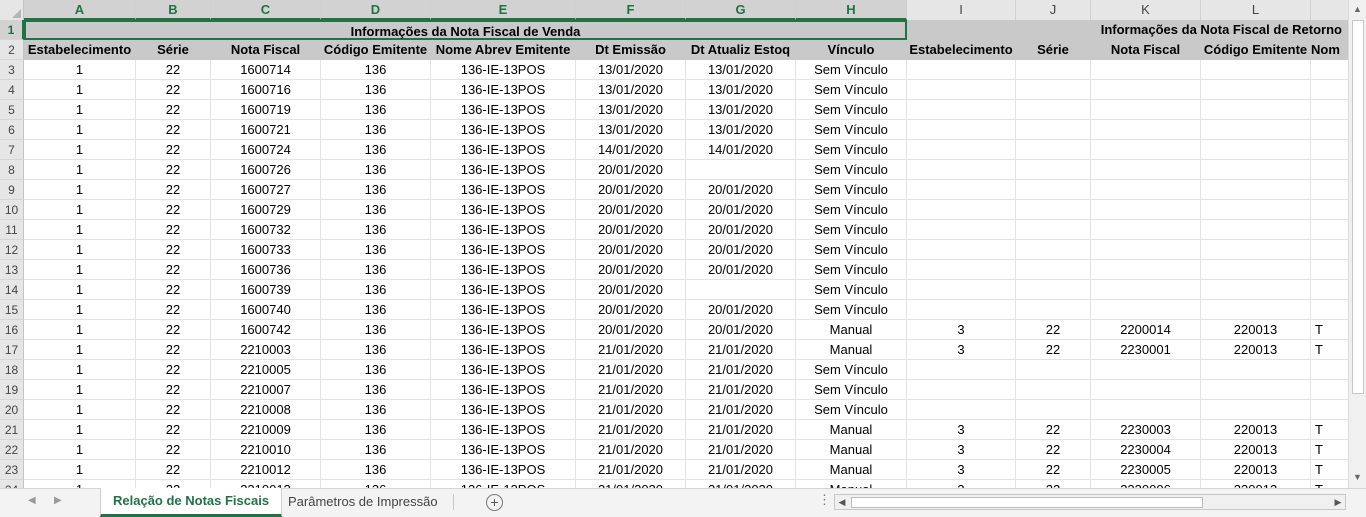 Image resolution: width=1366 pixels, height=517 pixels. I want to click on column-header: D, so click(376, 10).